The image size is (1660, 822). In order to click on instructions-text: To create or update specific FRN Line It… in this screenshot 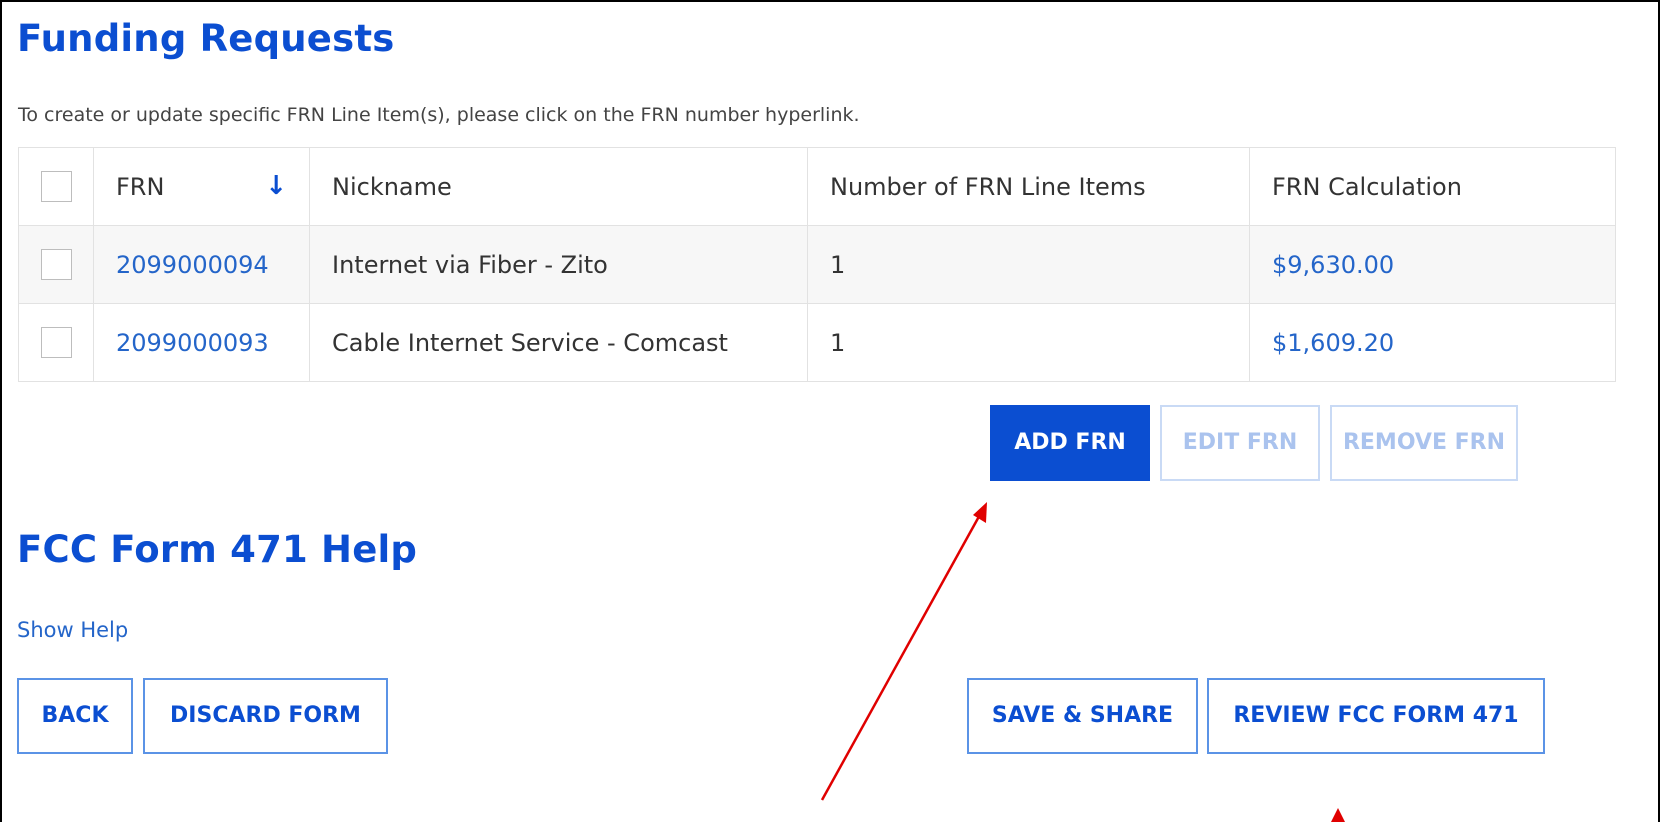, I will do `click(439, 115)`.